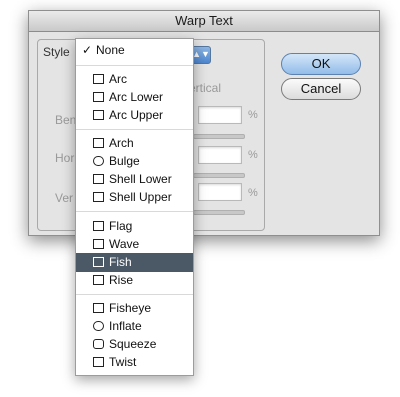 This screenshot has width=400, height=397. Describe the element at coordinates (110, 50) in the screenshot. I see `menu-item-label: None` at that location.